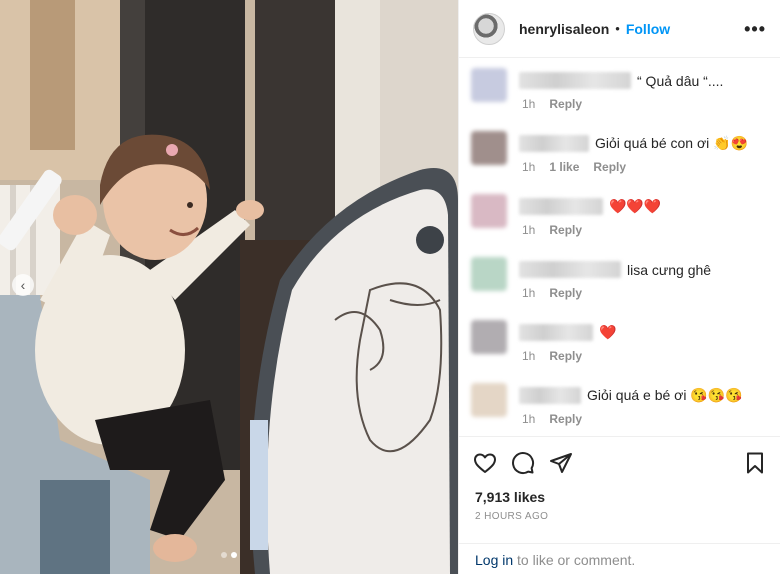  What do you see at coordinates (564, 29) in the screenshot?
I see `username-link: henrylisaleon` at bounding box center [564, 29].